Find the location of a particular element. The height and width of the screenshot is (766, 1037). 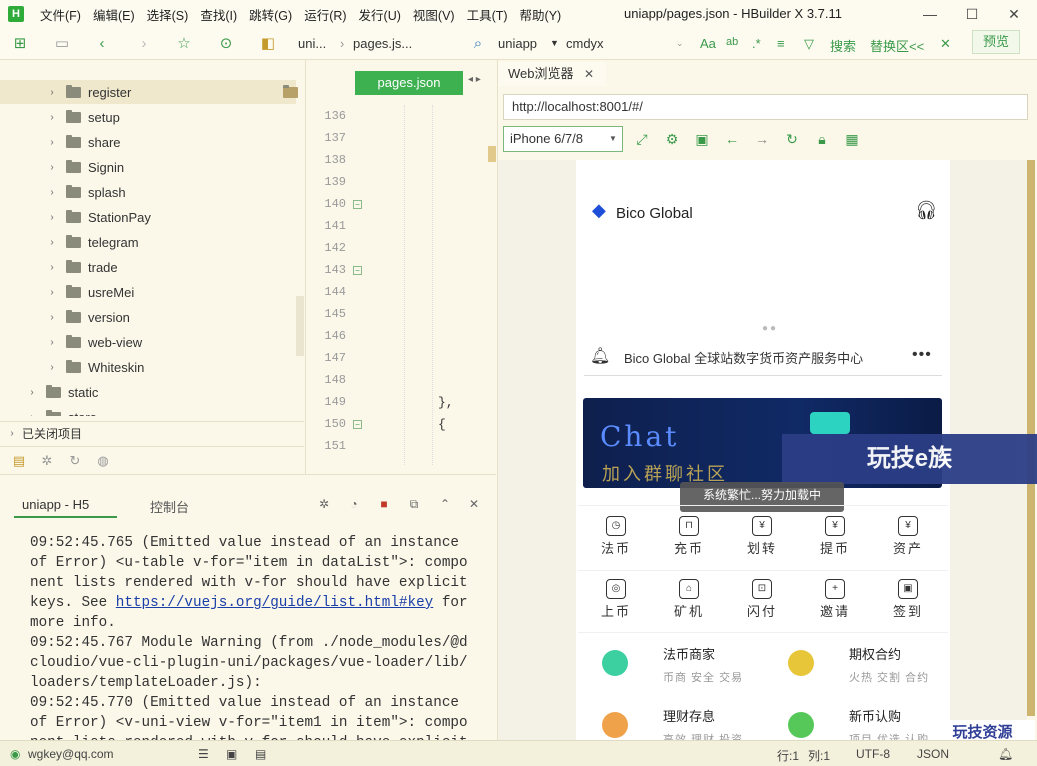

palette-icon: ◍ is located at coordinates (103, 461).